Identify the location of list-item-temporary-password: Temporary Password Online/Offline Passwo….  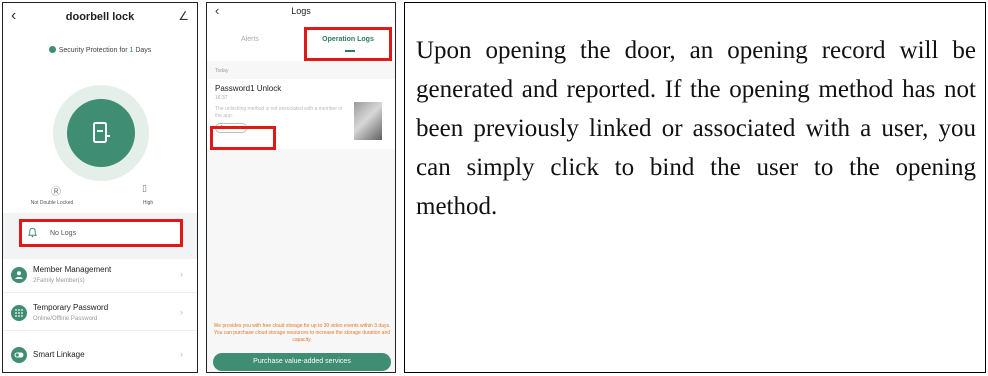
(100, 314).